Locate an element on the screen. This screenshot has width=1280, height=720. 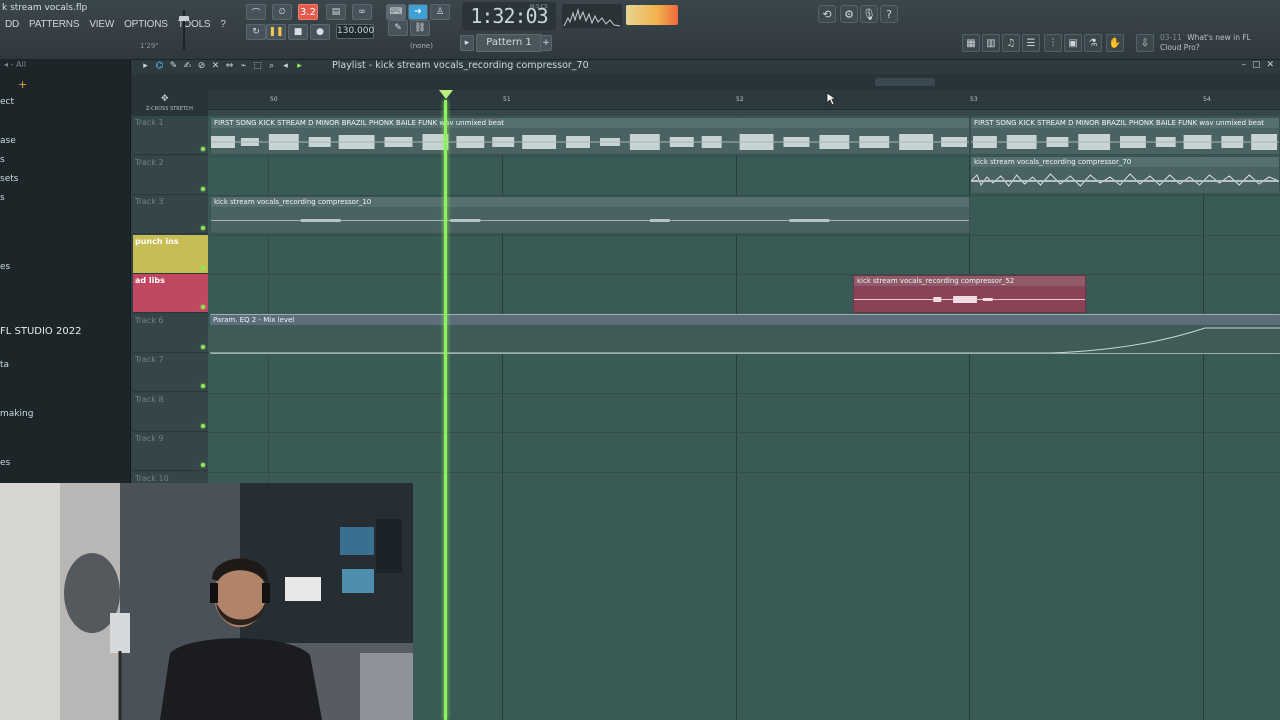
loop-icon: ↻ is located at coordinates (256, 32).